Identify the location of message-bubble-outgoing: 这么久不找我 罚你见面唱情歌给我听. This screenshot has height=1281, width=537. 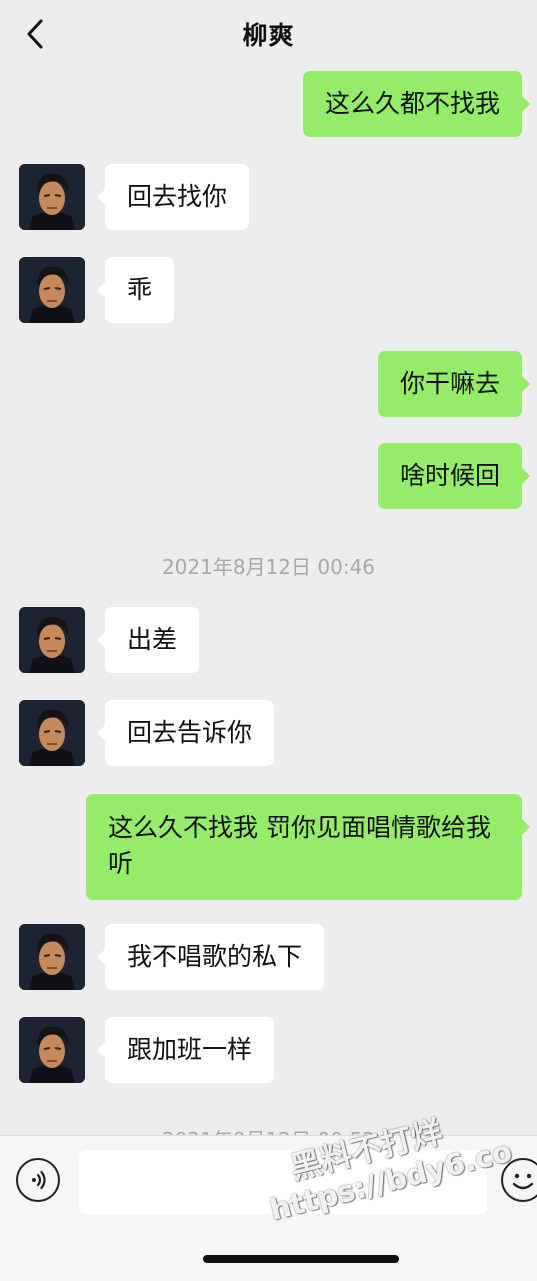
(308, 847).